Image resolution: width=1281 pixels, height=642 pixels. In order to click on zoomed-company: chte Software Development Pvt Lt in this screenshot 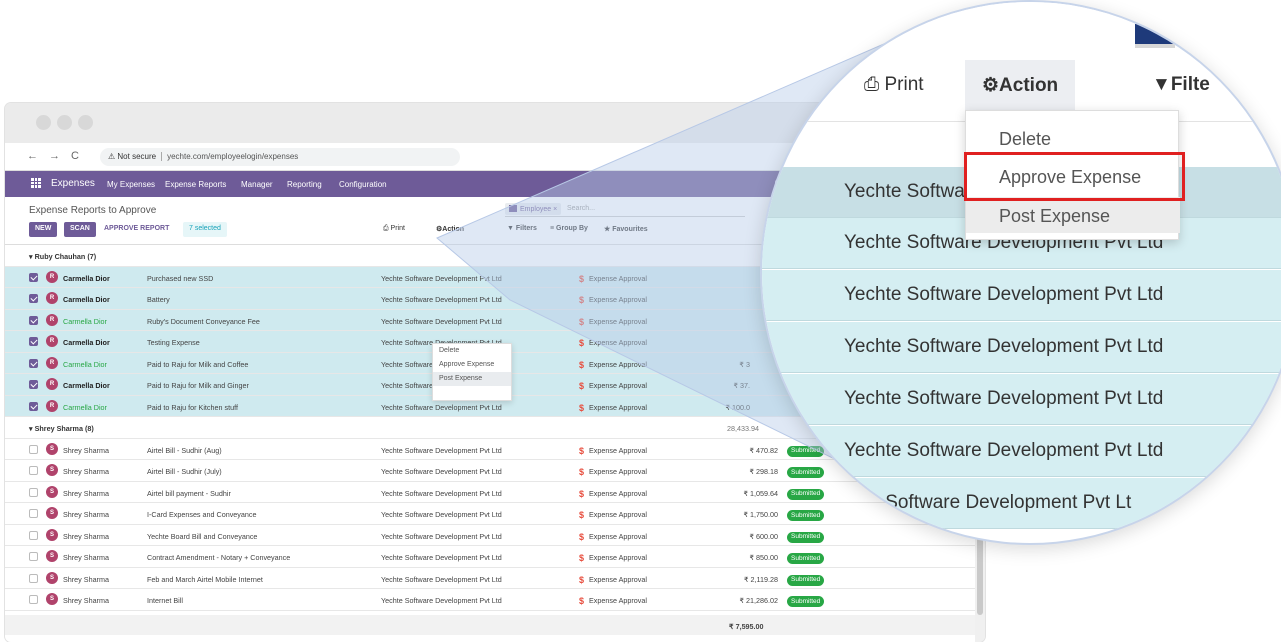, I will do `click(988, 502)`.